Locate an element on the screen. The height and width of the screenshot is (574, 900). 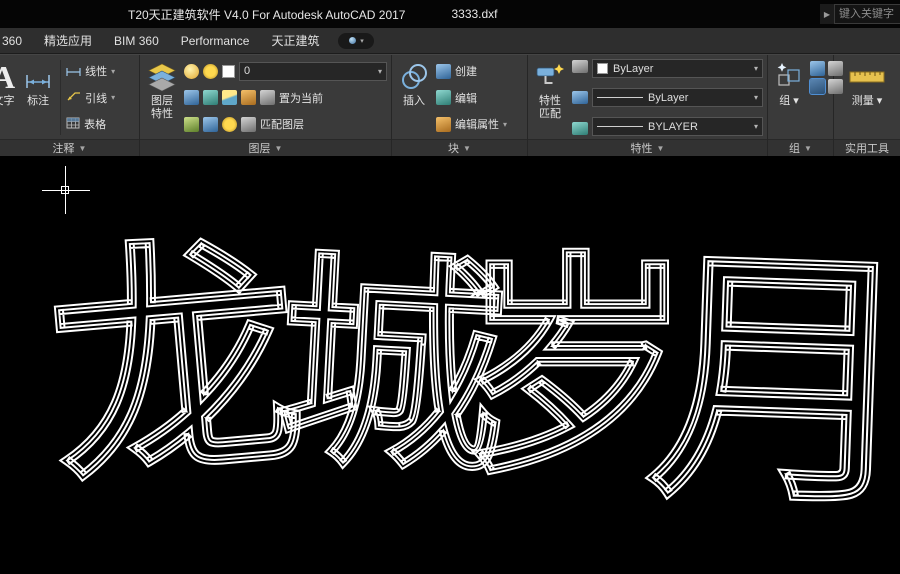
measure-button: 测量 ▾ is located at coordinates (867, 97).